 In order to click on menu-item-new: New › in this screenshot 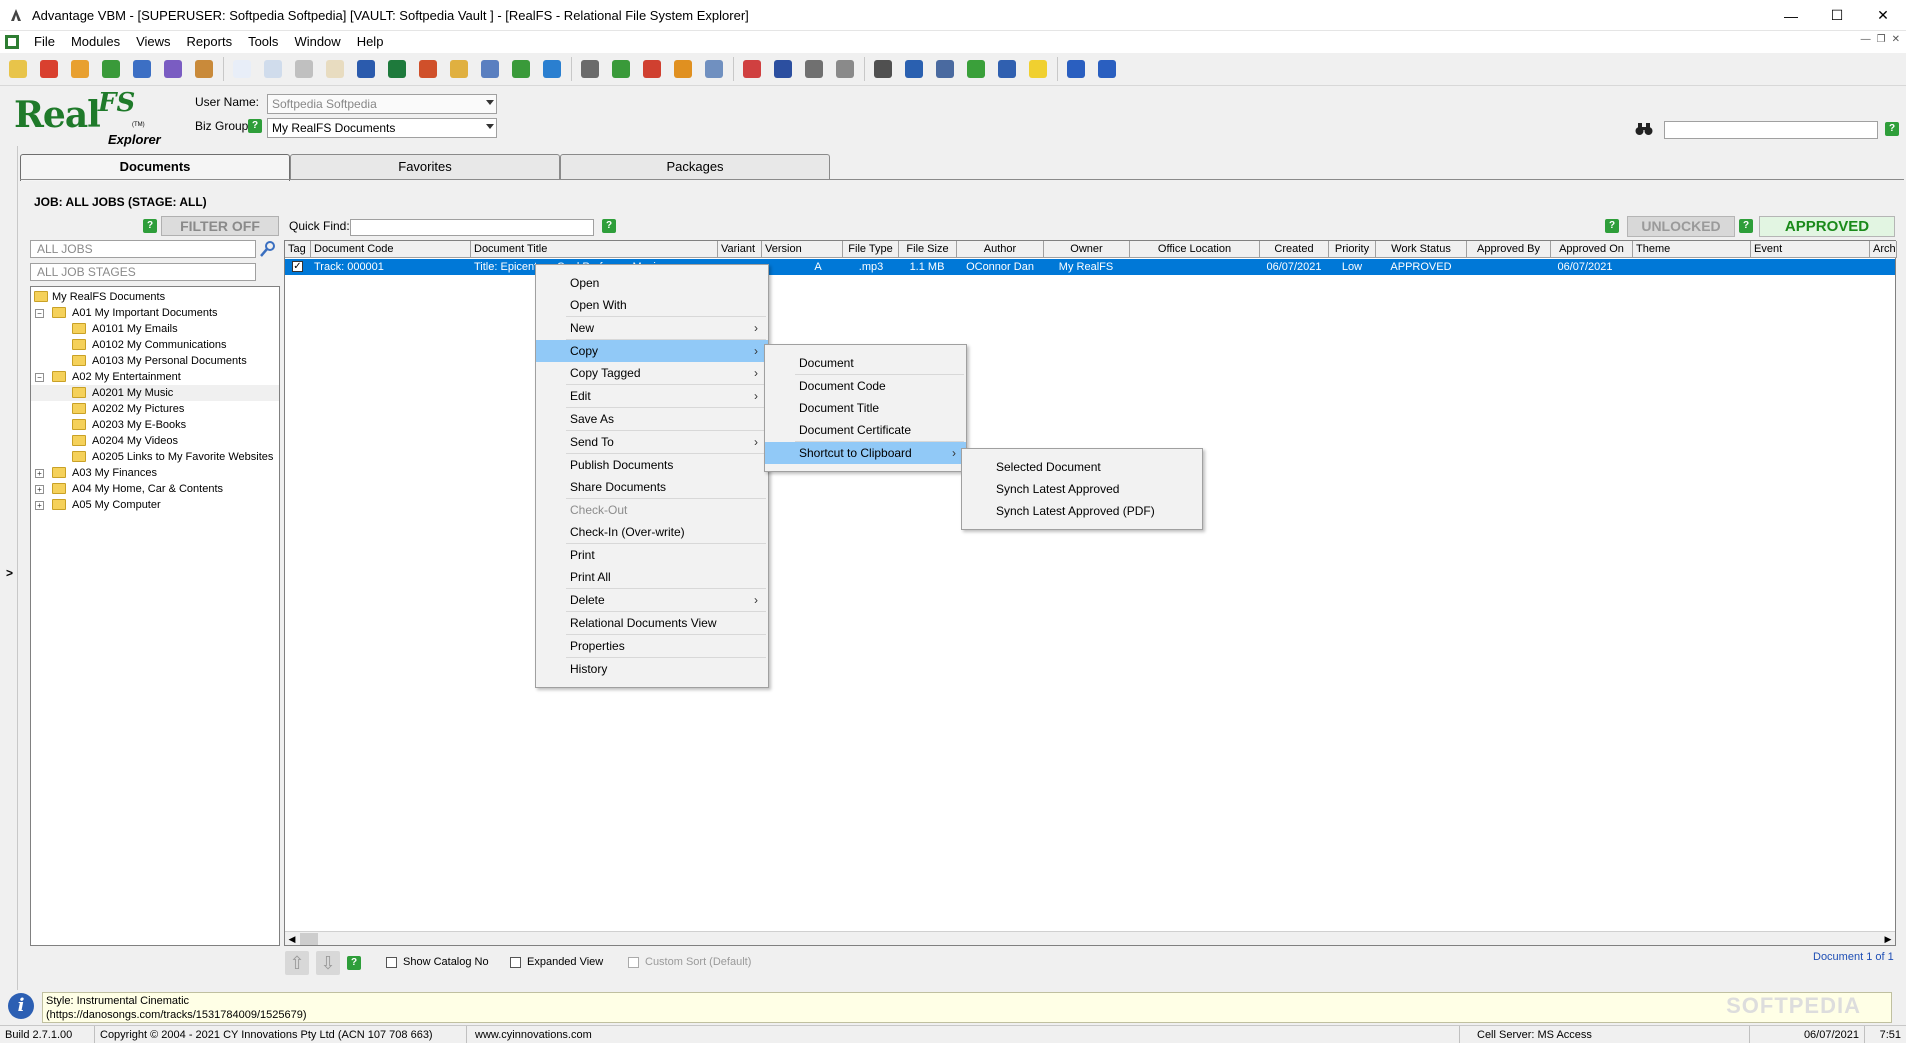, I will do `click(652, 328)`.